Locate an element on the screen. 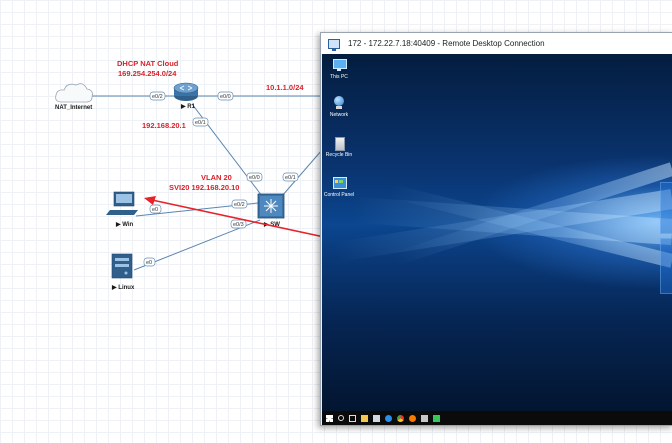 The height and width of the screenshot is (443, 672). network-icon is located at coordinates (339, 103).